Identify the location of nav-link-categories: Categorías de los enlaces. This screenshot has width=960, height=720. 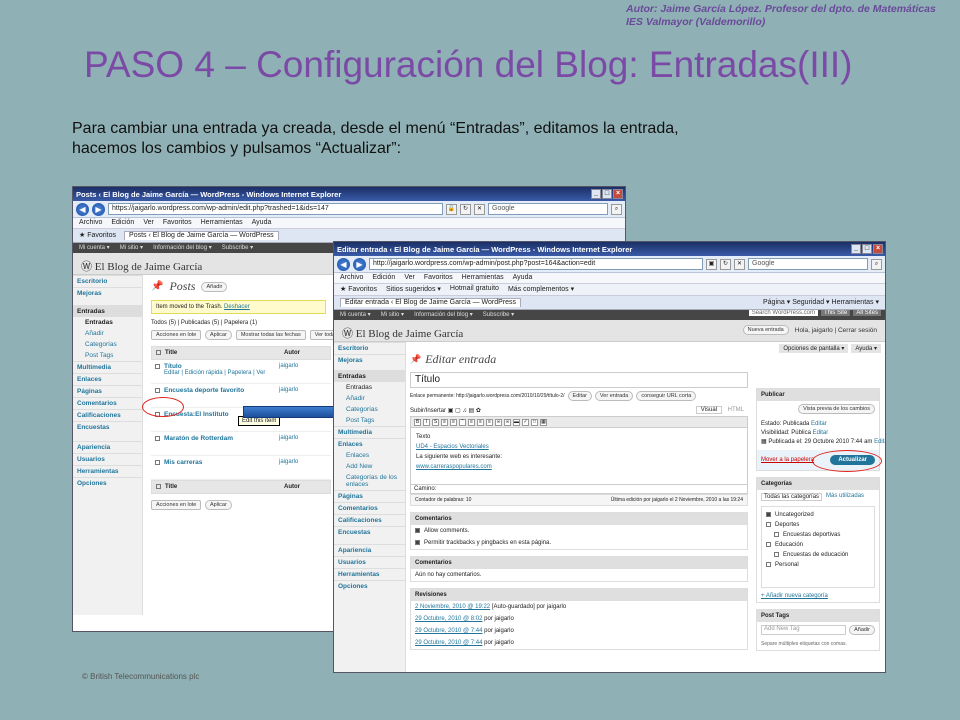
(369, 481).